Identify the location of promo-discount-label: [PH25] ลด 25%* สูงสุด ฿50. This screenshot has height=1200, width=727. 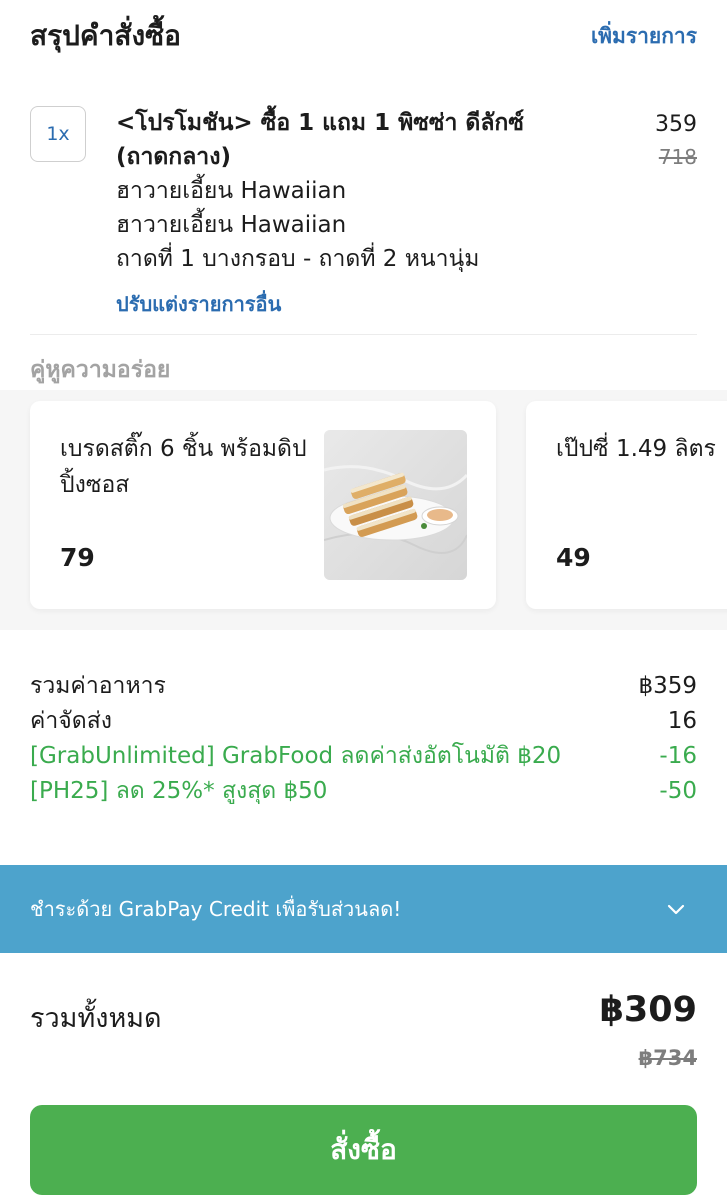
(179, 790).